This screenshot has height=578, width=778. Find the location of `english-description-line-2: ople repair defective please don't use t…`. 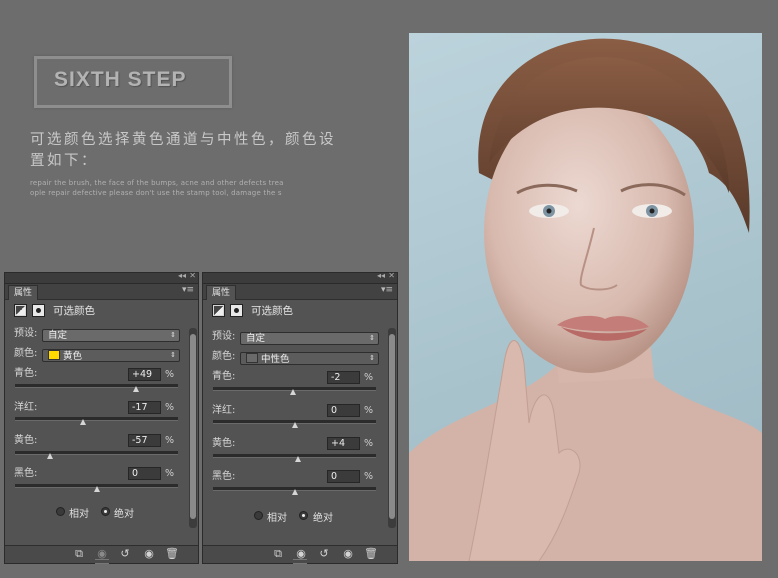

english-description-line-2: ople repair defective please don't use t… is located at coordinates (156, 193).